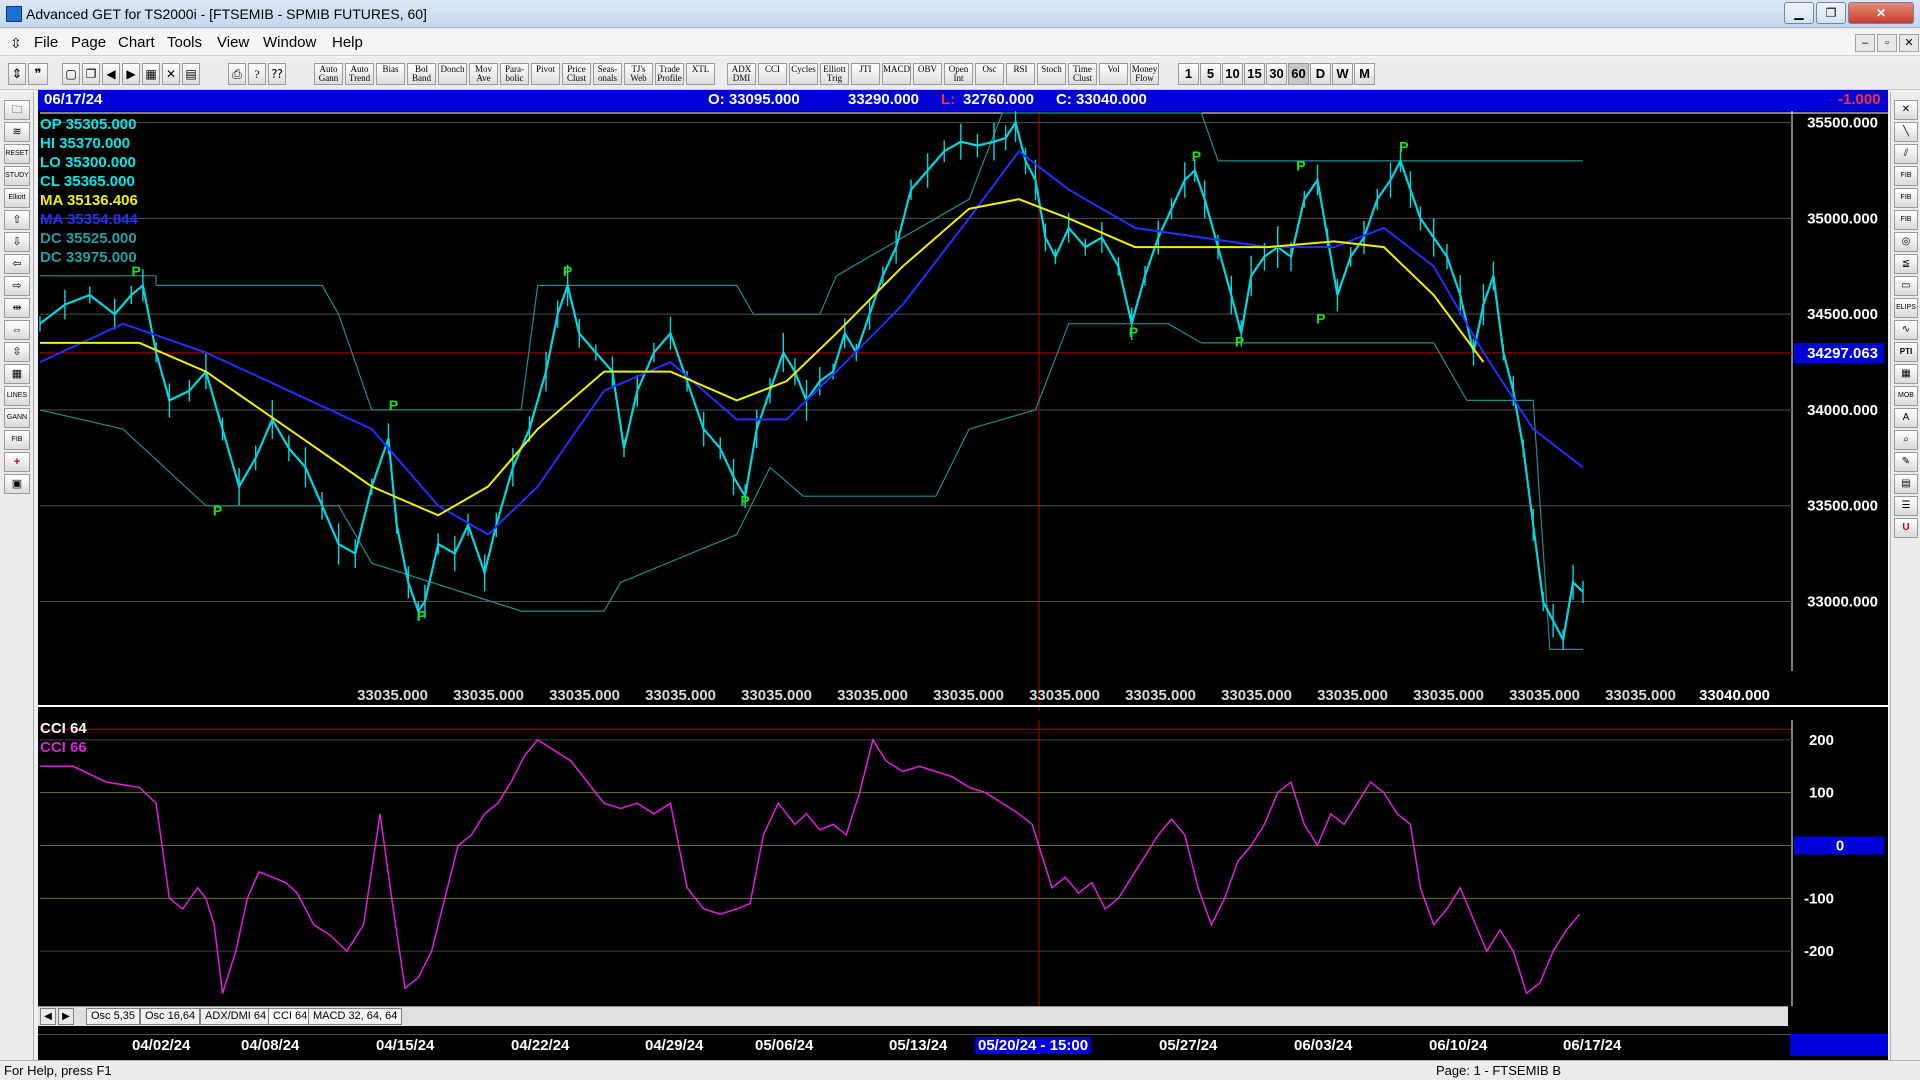 The height and width of the screenshot is (1080, 1920). I want to click on study-button-donch: Donch, so click(452, 74).